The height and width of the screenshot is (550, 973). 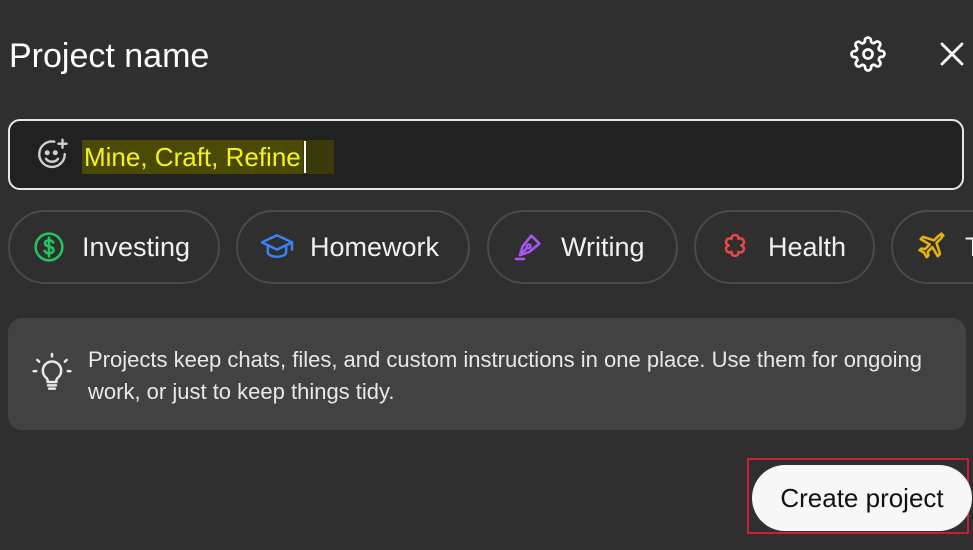 I want to click on chip-writing: Writing, so click(x=582, y=247).